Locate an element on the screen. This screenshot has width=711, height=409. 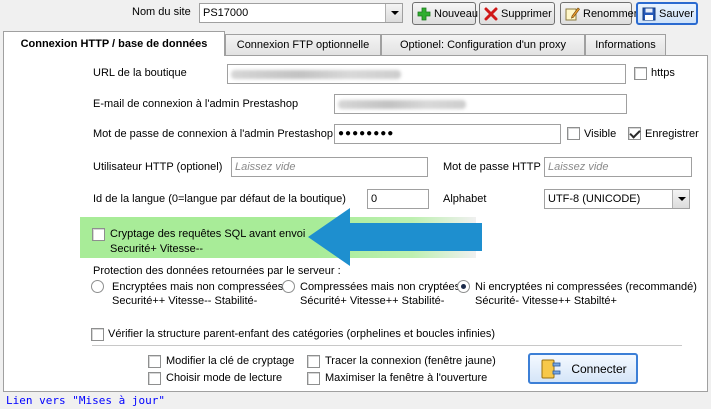
visible-label: Visible is located at coordinates (600, 134).